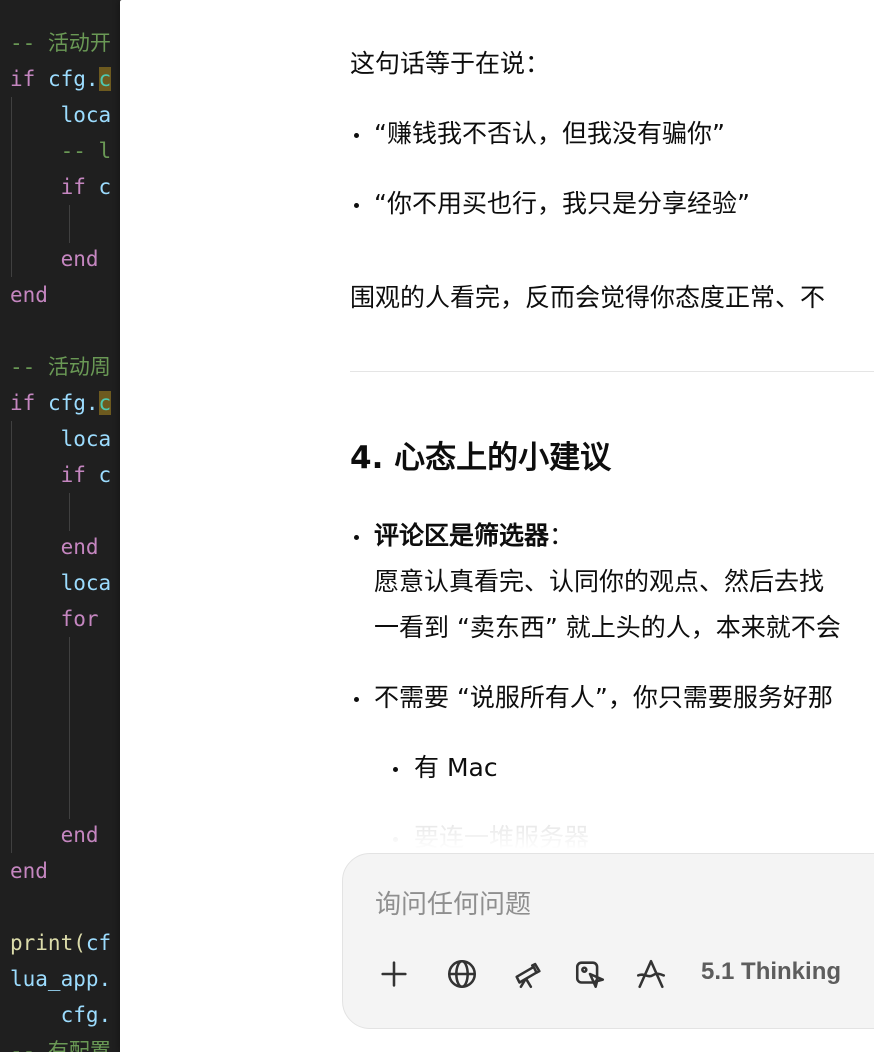 The image size is (874, 1052). I want to click on code-line: -- 活动开, so click(60, 43).